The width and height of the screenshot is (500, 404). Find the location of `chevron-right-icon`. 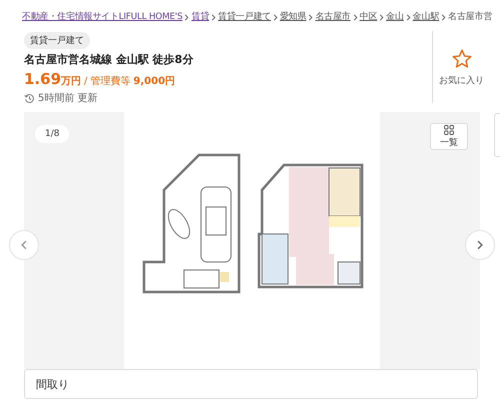

chevron-right-icon is located at coordinates (480, 245).